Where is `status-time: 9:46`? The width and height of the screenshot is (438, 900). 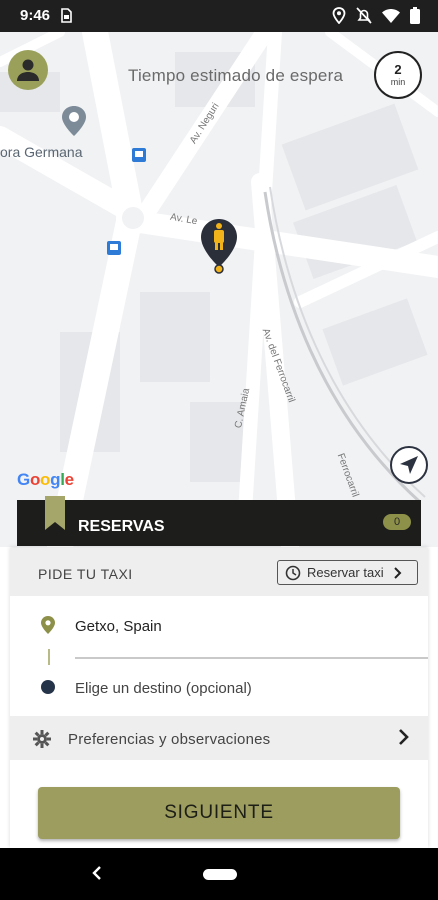 status-time: 9:46 is located at coordinates (35, 15).